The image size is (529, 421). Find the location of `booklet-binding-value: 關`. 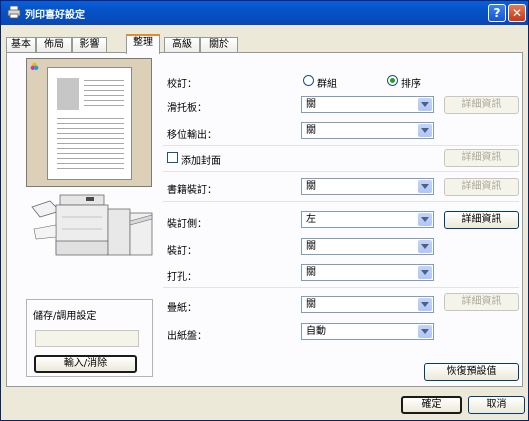

booklet-binding-value: 關 is located at coordinates (311, 186).